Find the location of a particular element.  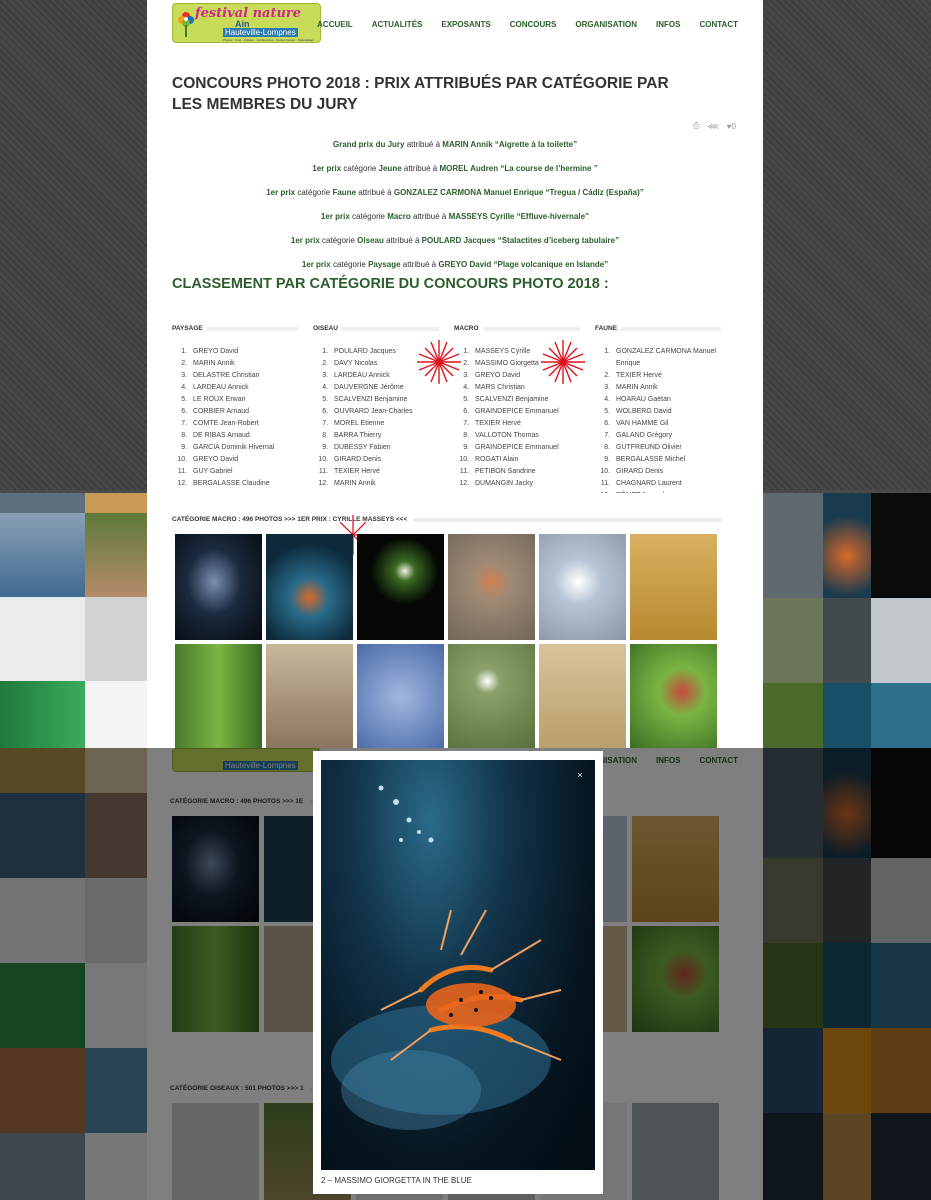

prize-winner: MARIN Annik “Aigrette à la toilette” is located at coordinates (510, 144).